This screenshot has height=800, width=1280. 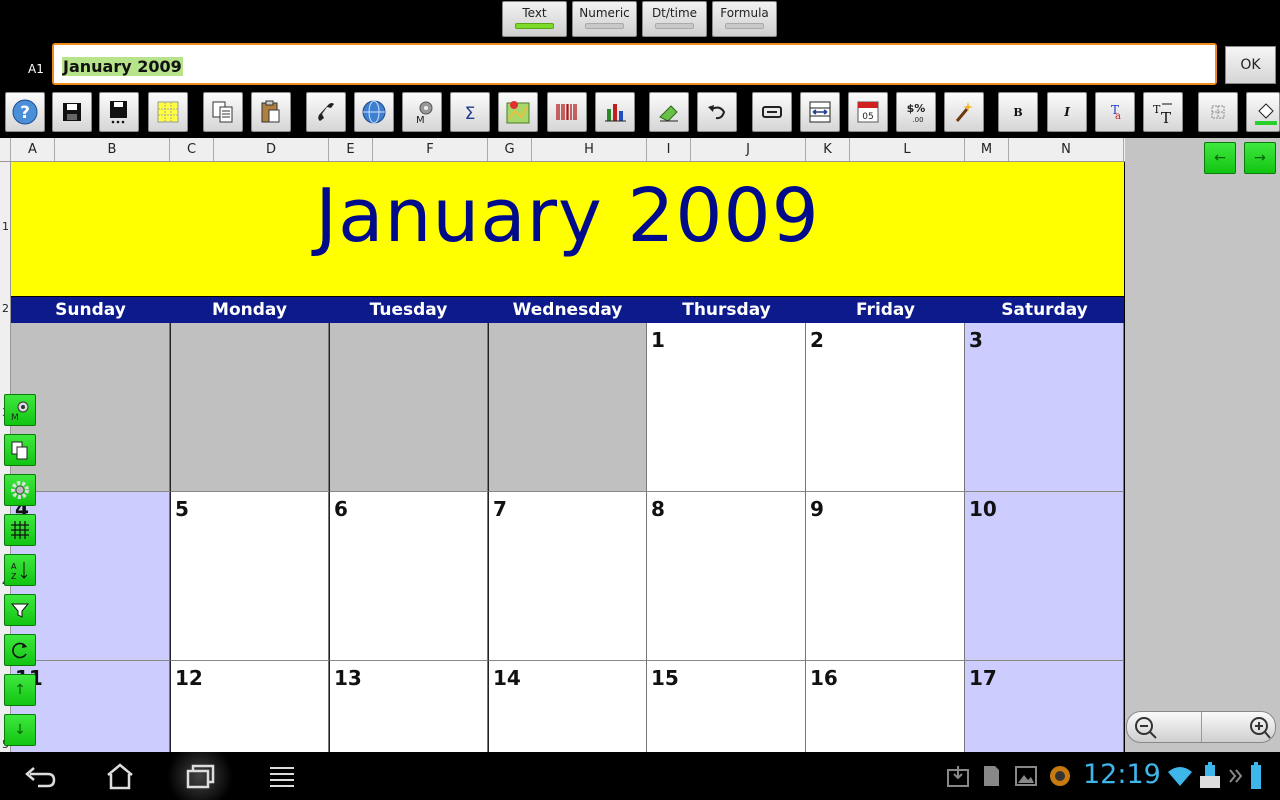 I want to click on day-cell: 12, so click(x=249, y=706).